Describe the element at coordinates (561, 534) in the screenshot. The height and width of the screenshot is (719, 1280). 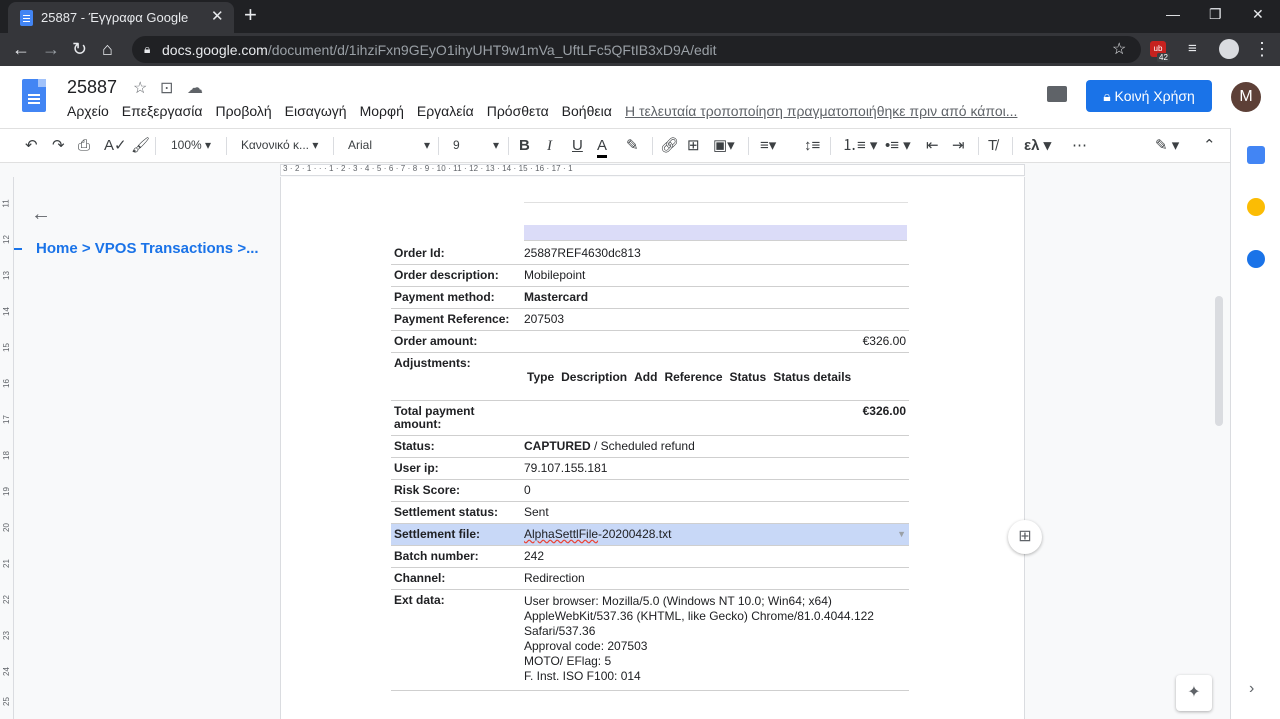
I see `settlement-file-name: AlphaSettlFile` at that location.